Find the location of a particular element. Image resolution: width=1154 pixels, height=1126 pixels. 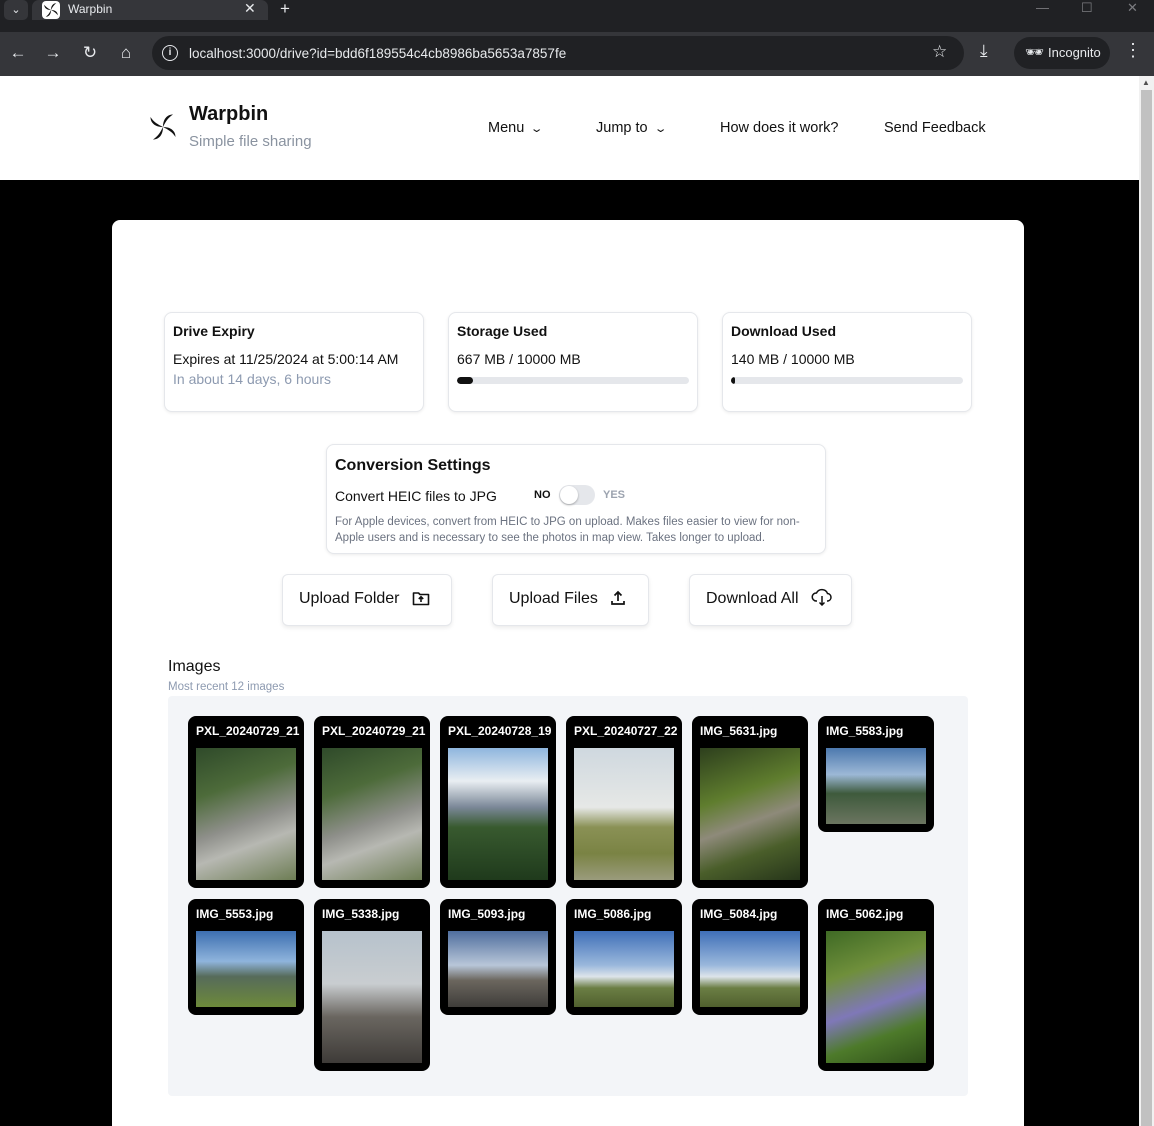

download-all-label: Download All is located at coordinates (752, 598).